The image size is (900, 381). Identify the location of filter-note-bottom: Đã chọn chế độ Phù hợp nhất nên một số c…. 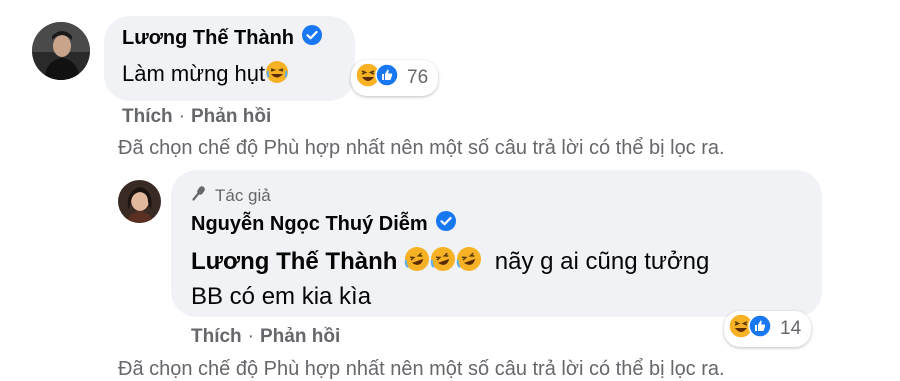
(421, 369).